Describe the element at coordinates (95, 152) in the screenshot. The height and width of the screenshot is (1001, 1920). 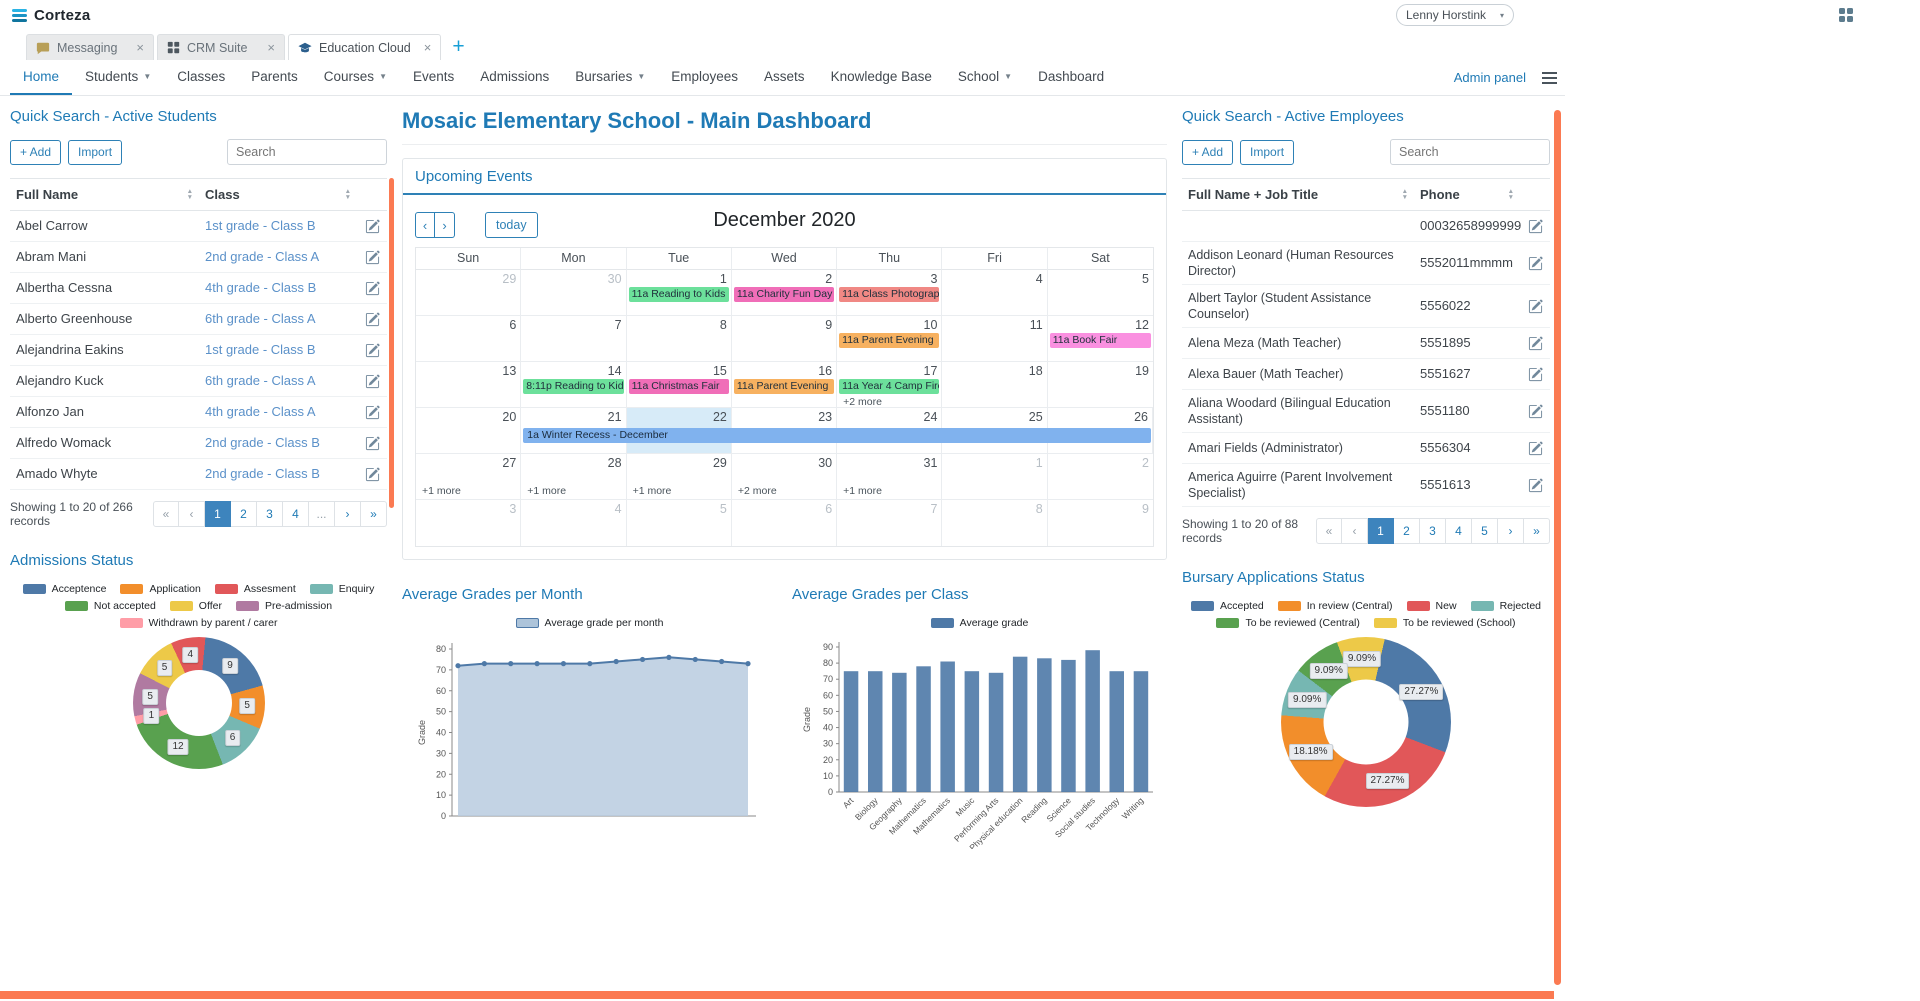
I see `import-students-button: Import` at that location.